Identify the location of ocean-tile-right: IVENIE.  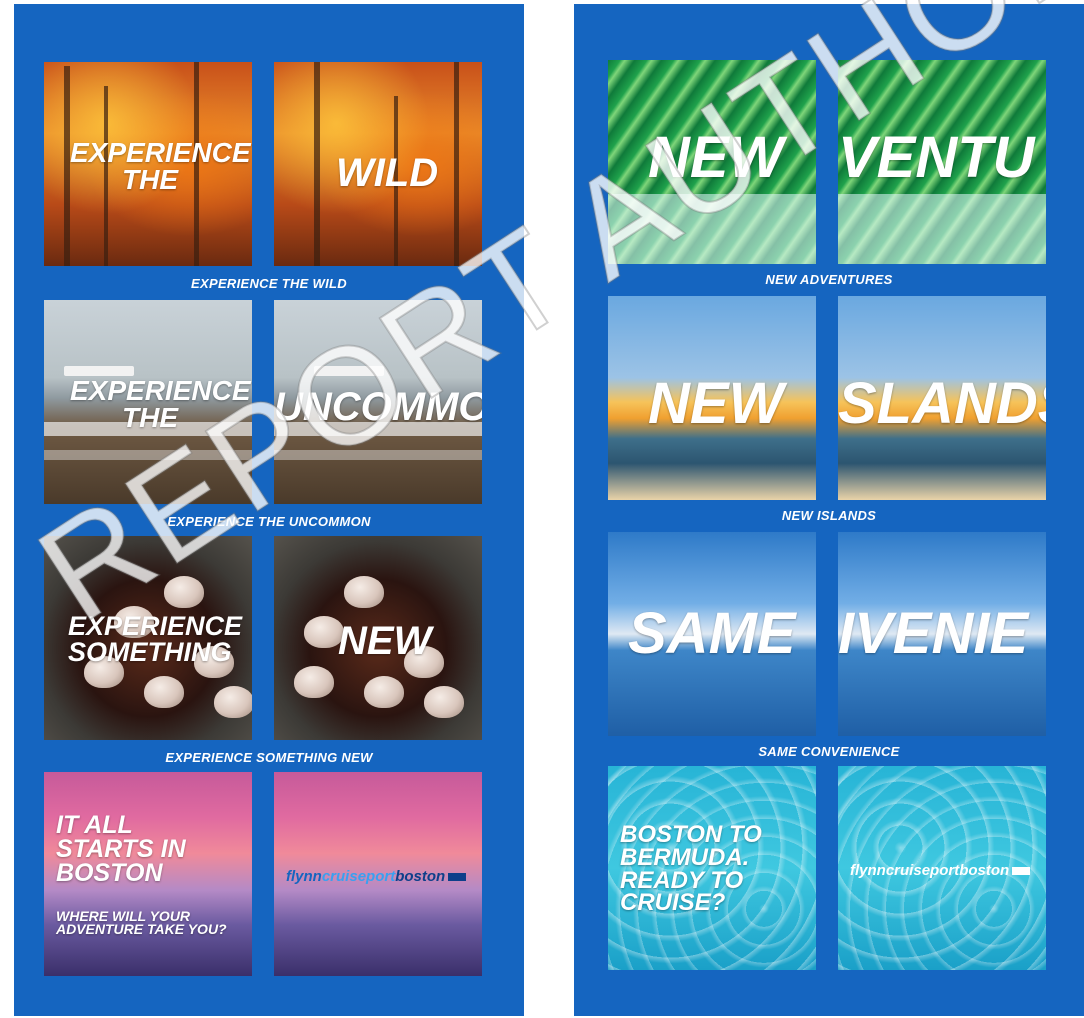
(942, 634).